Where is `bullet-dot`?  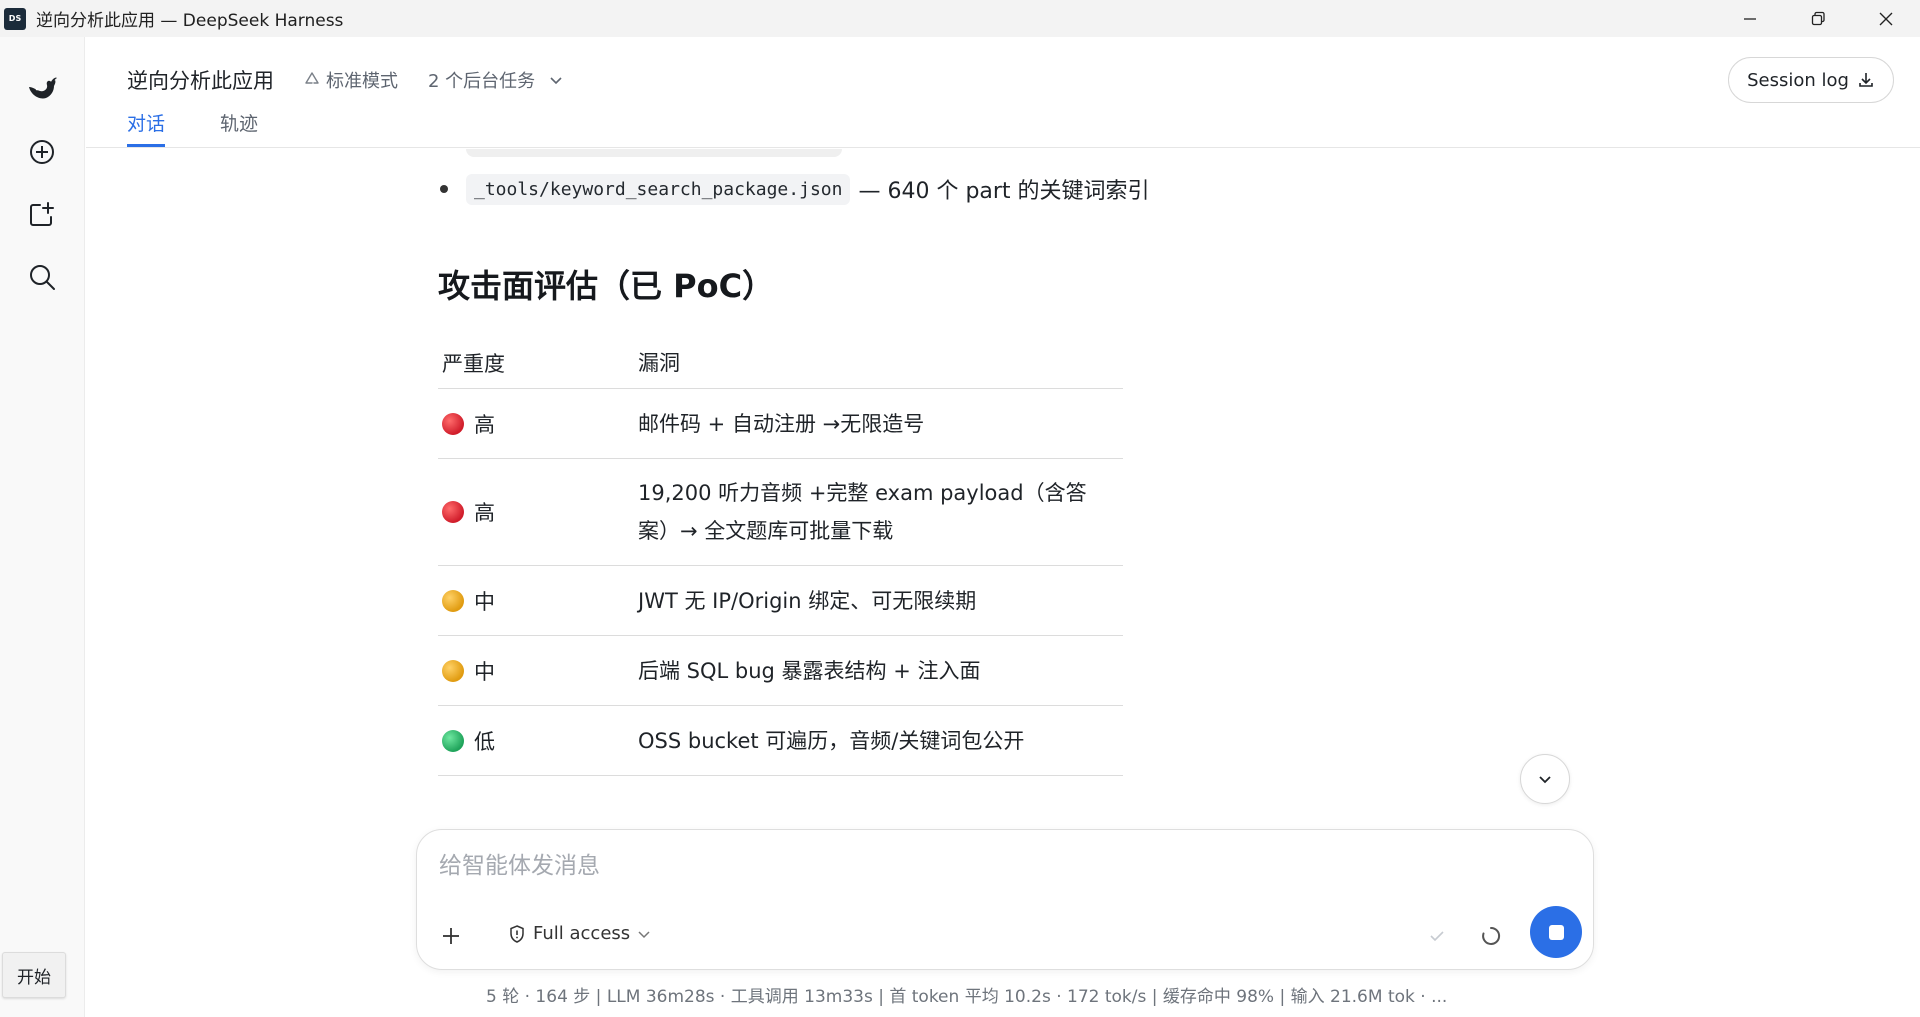
bullet-dot is located at coordinates (444, 189).